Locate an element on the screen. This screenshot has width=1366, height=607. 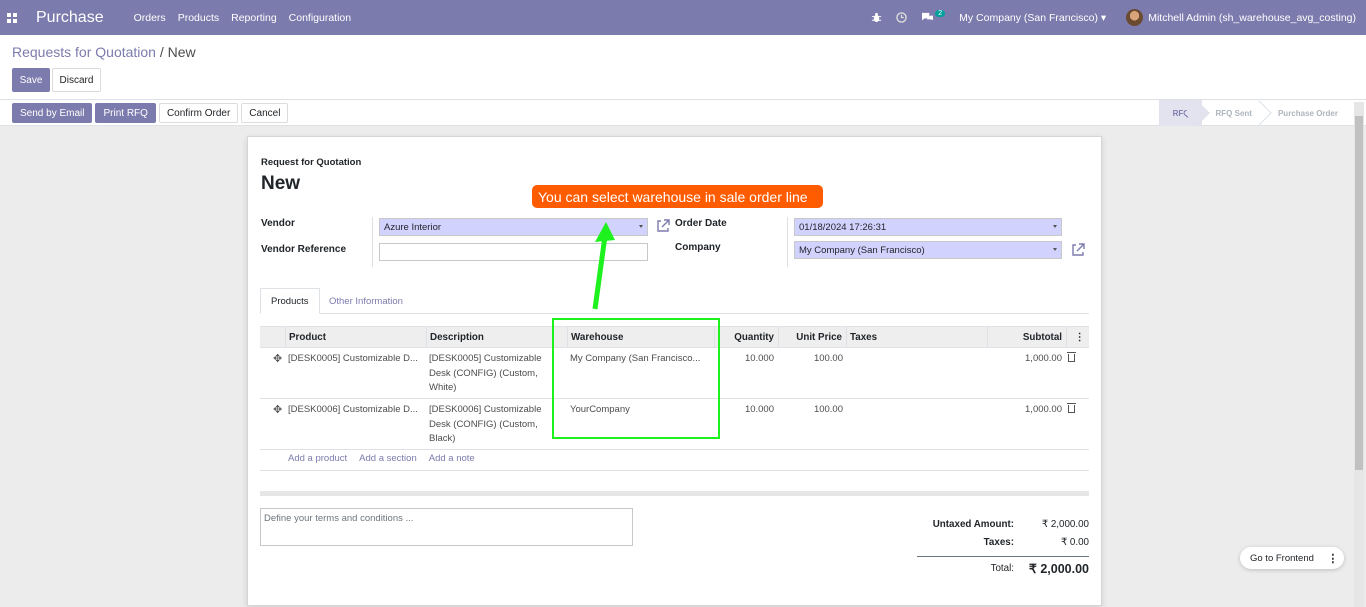
page-scrollbar is located at coordinates (1359, 354).